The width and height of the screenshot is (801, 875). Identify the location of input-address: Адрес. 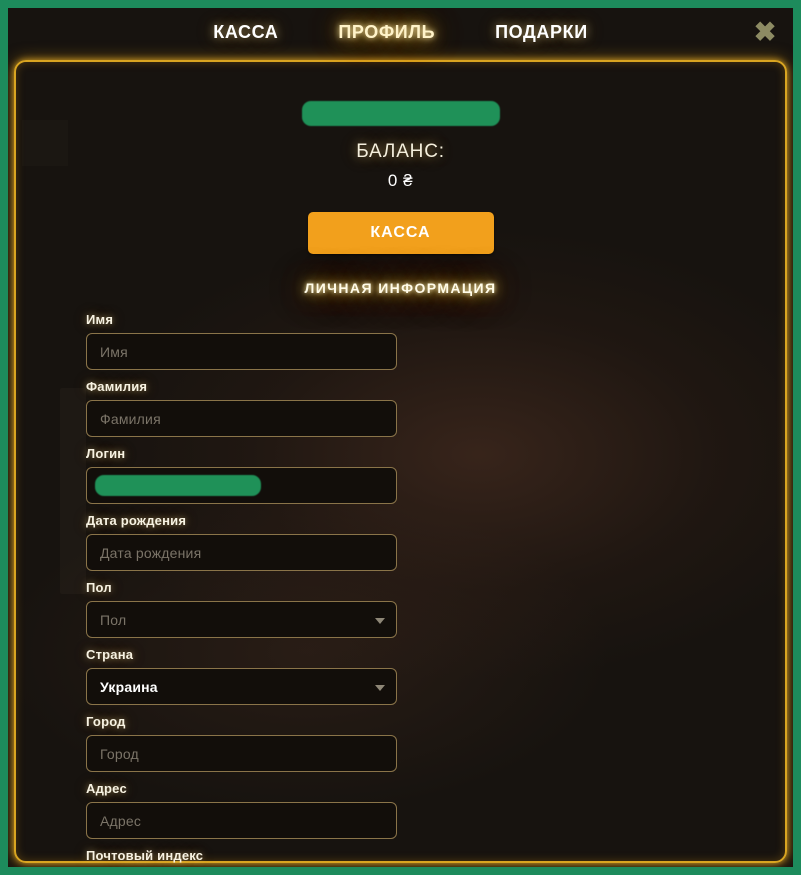
(241, 820).